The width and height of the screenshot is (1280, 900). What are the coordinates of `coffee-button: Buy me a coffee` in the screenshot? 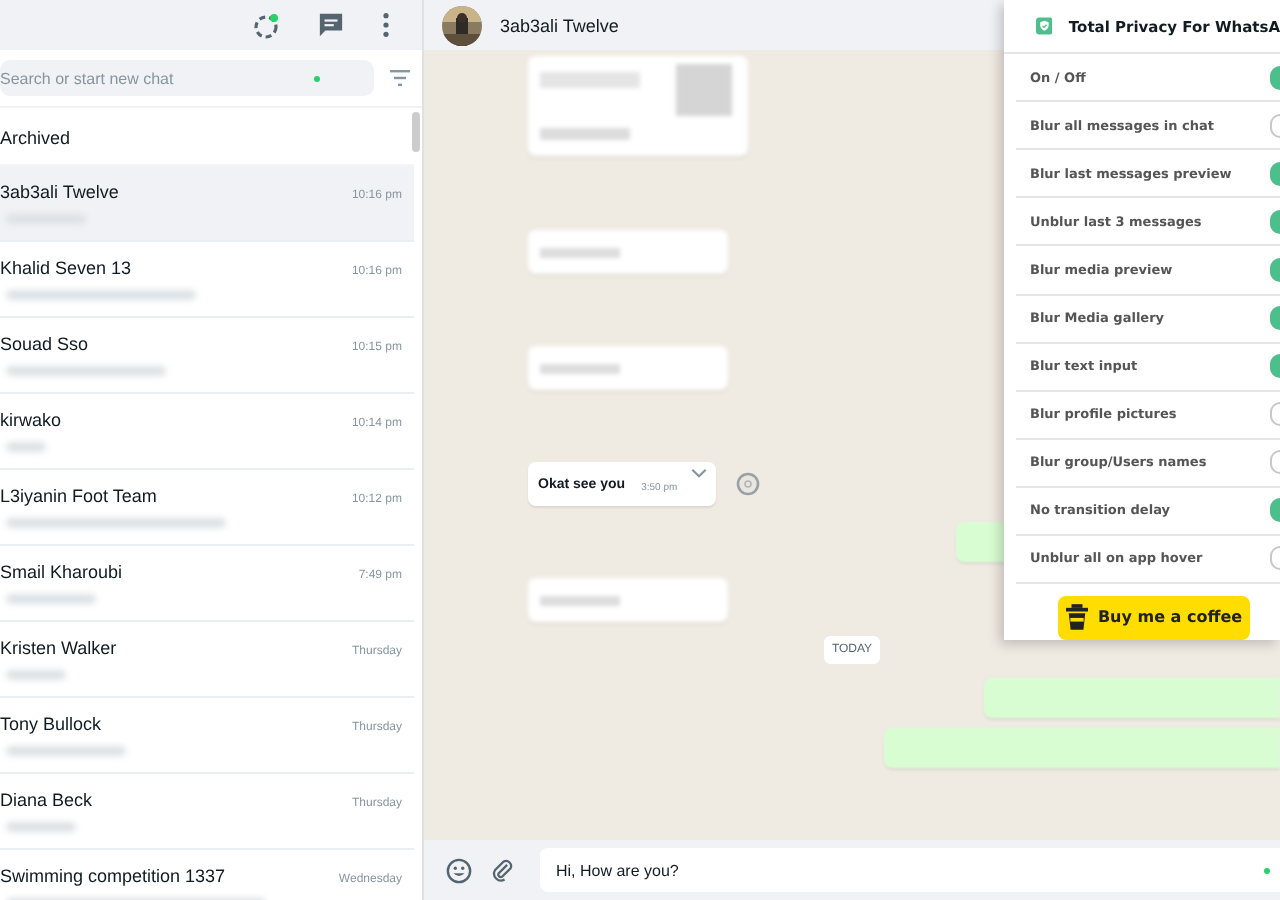 It's located at (1154, 617).